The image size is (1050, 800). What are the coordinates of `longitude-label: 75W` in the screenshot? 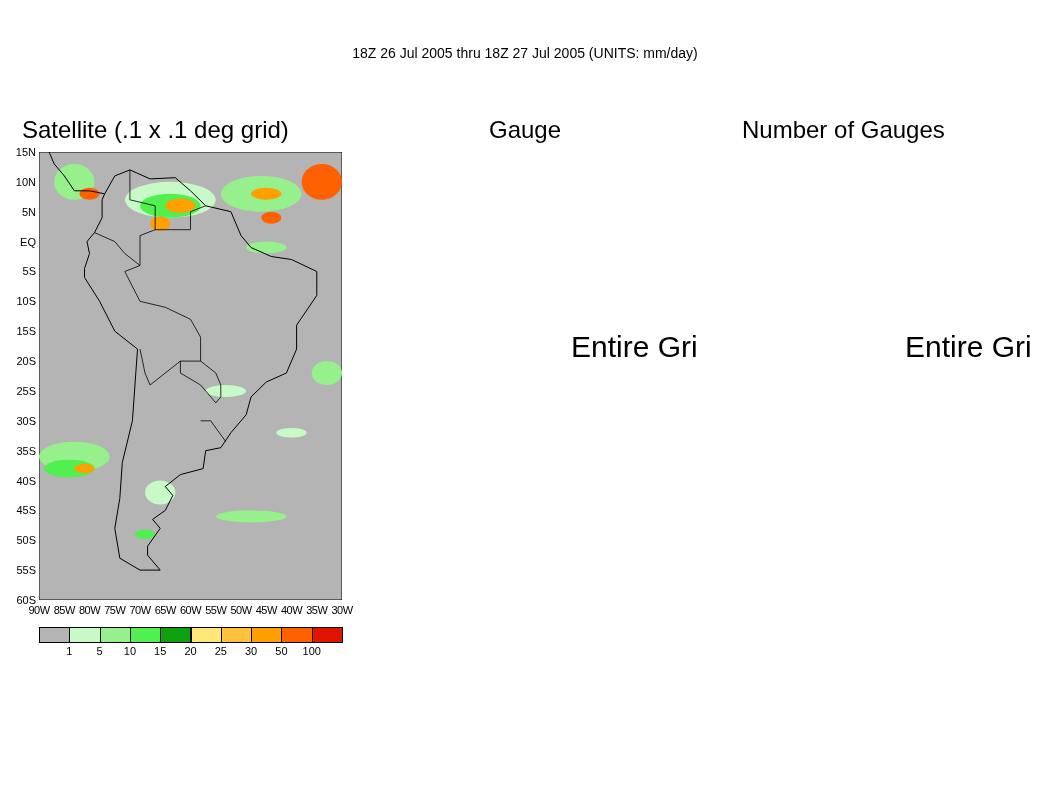 It's located at (115, 610).